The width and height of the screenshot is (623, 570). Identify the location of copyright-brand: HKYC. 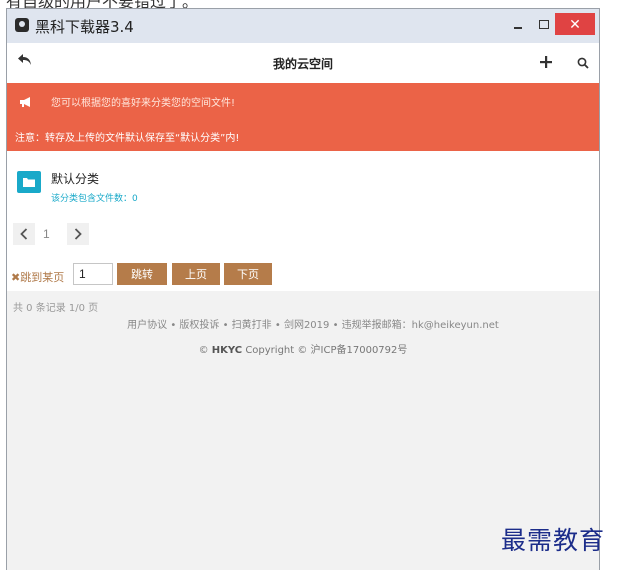
(227, 350).